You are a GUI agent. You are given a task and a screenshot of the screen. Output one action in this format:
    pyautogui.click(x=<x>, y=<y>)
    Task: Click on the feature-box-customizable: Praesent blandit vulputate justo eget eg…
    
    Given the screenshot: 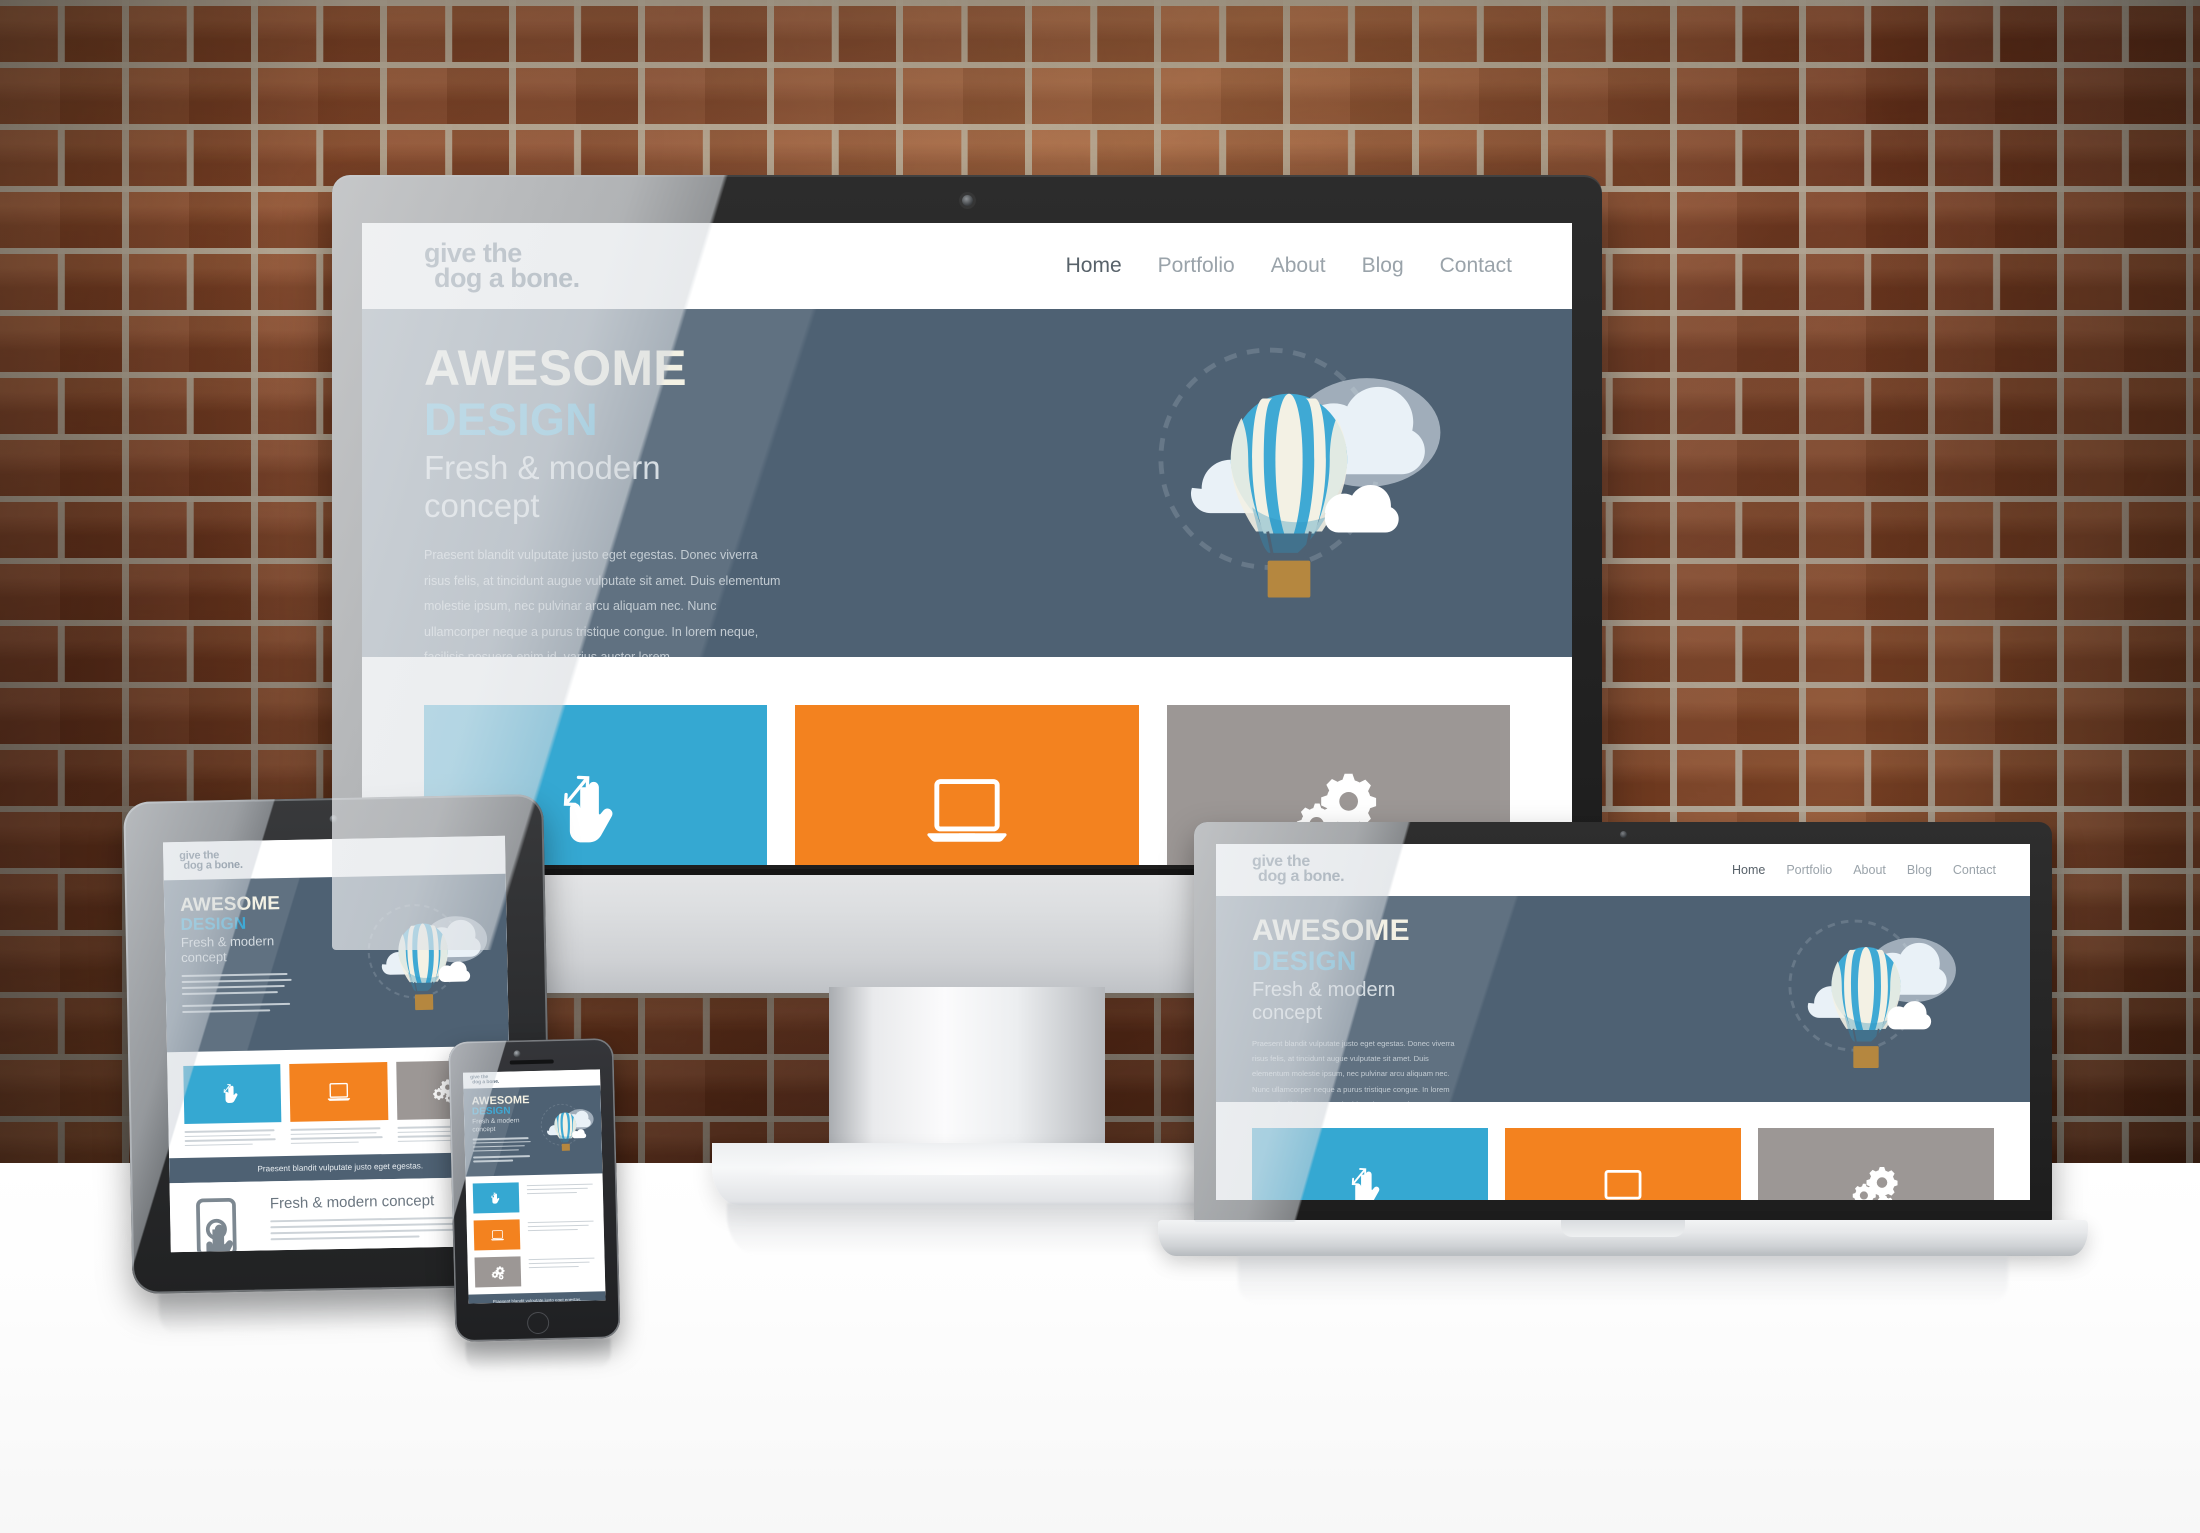 What is the action you would take?
    pyautogui.click(x=1876, y=1164)
    